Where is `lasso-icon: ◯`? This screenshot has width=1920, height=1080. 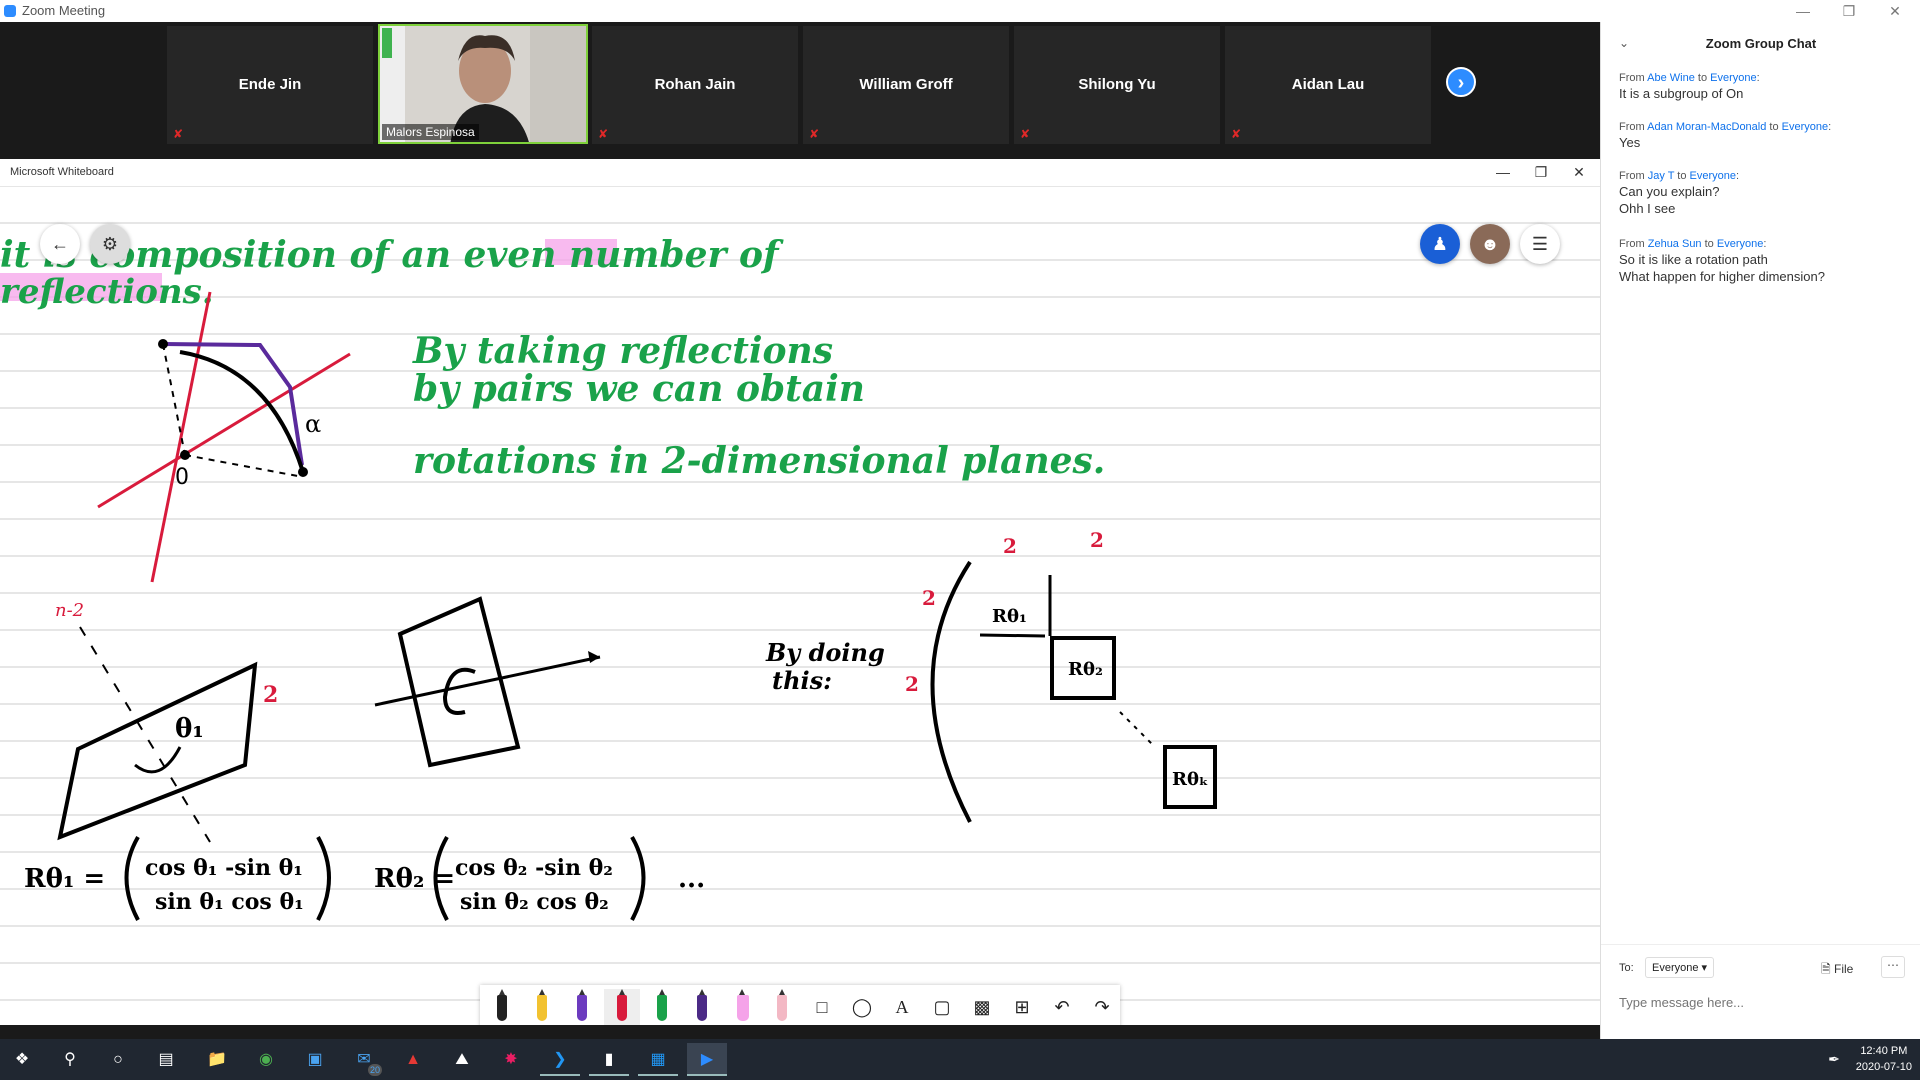
lasso-icon: ◯ is located at coordinates (862, 1007).